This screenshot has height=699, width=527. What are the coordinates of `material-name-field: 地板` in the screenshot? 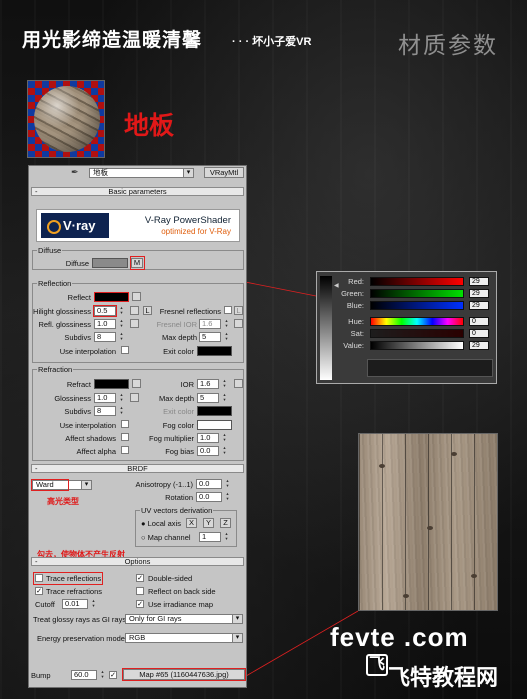 It's located at (141, 173).